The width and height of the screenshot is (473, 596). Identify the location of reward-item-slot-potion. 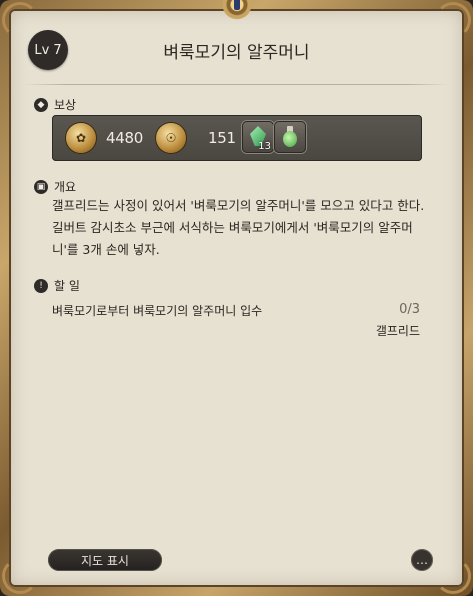
(290, 137).